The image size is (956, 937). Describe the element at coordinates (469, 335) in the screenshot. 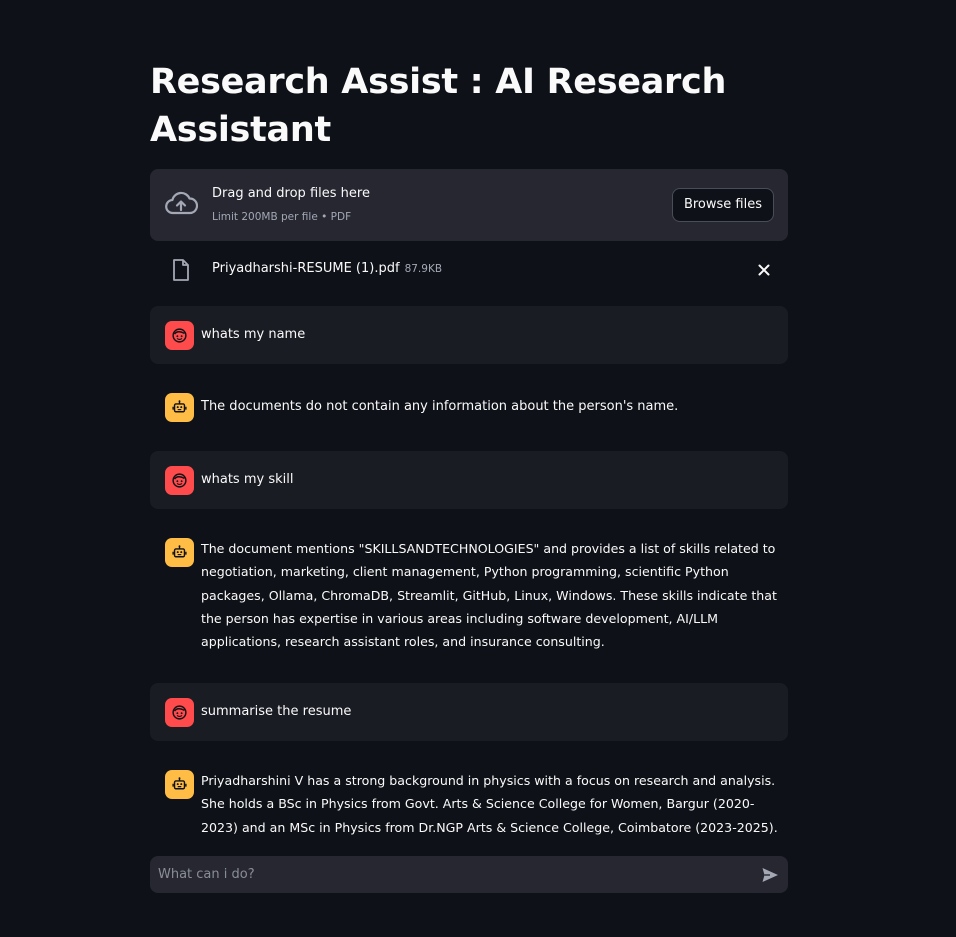

I see `chat-message-user: whats my name` at that location.